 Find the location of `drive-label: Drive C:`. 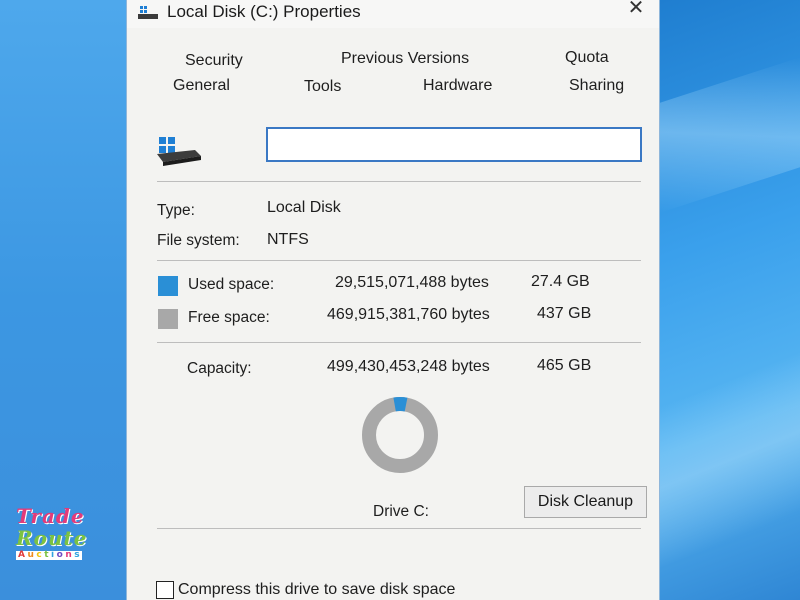

drive-label: Drive C: is located at coordinates (401, 511).